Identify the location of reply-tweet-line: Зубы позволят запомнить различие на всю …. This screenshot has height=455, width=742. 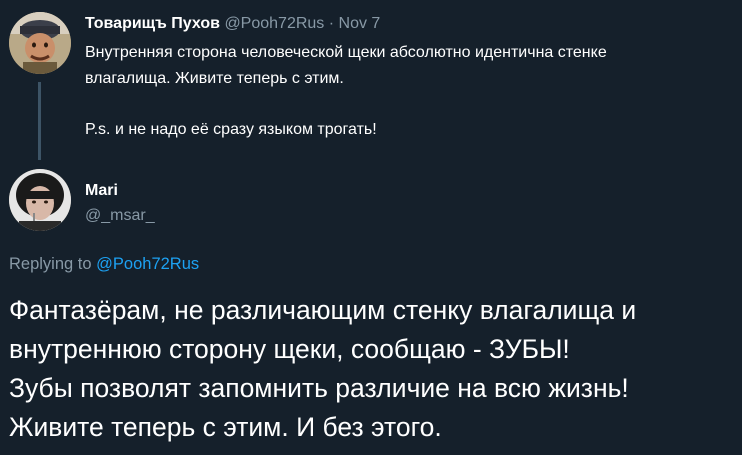
(319, 388).